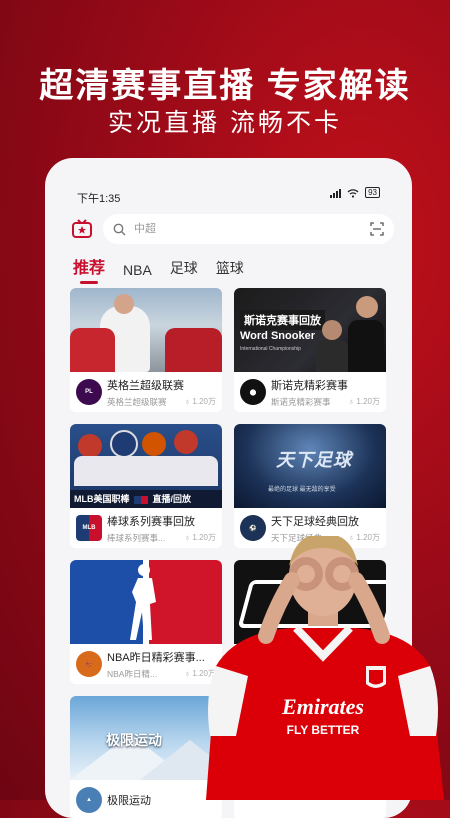 The height and width of the screenshot is (818, 450). I want to click on tab-nba: NBA, so click(137, 273).